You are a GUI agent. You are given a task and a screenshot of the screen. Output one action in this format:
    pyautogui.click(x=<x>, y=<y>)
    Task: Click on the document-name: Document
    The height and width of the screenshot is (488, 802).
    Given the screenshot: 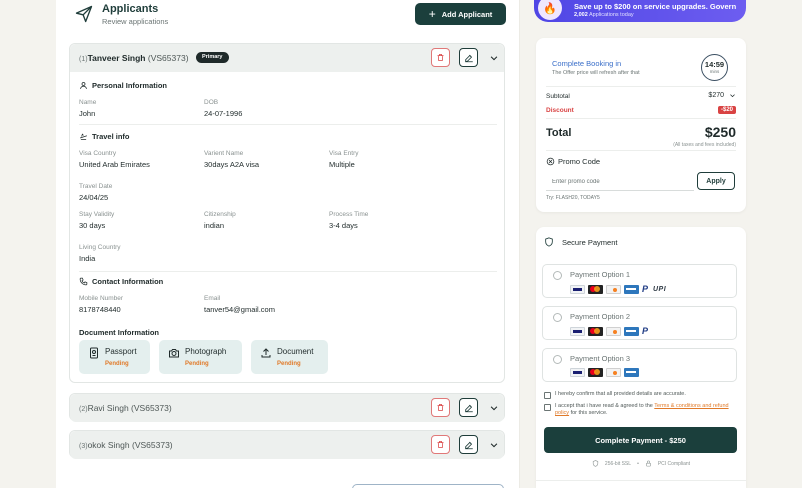 What is the action you would take?
    pyautogui.click(x=295, y=351)
    